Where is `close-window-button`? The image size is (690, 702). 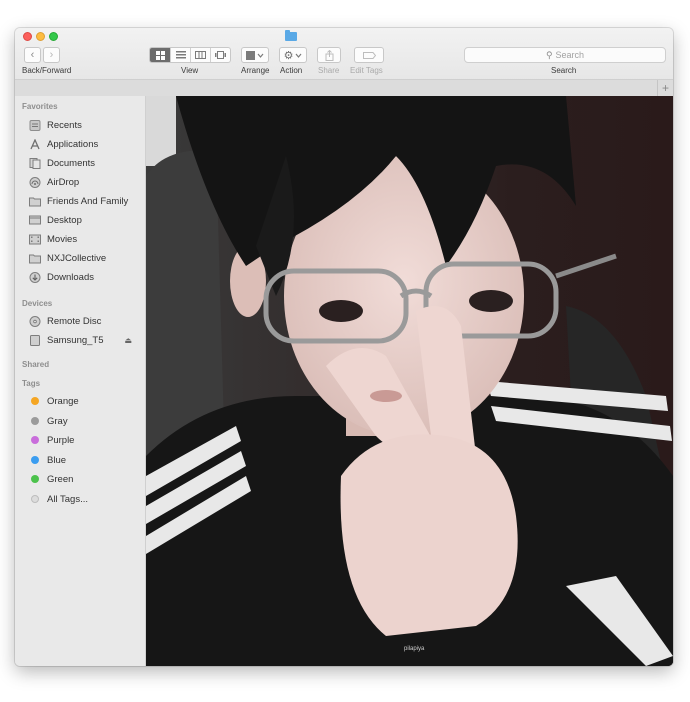 close-window-button is located at coordinates (27, 36).